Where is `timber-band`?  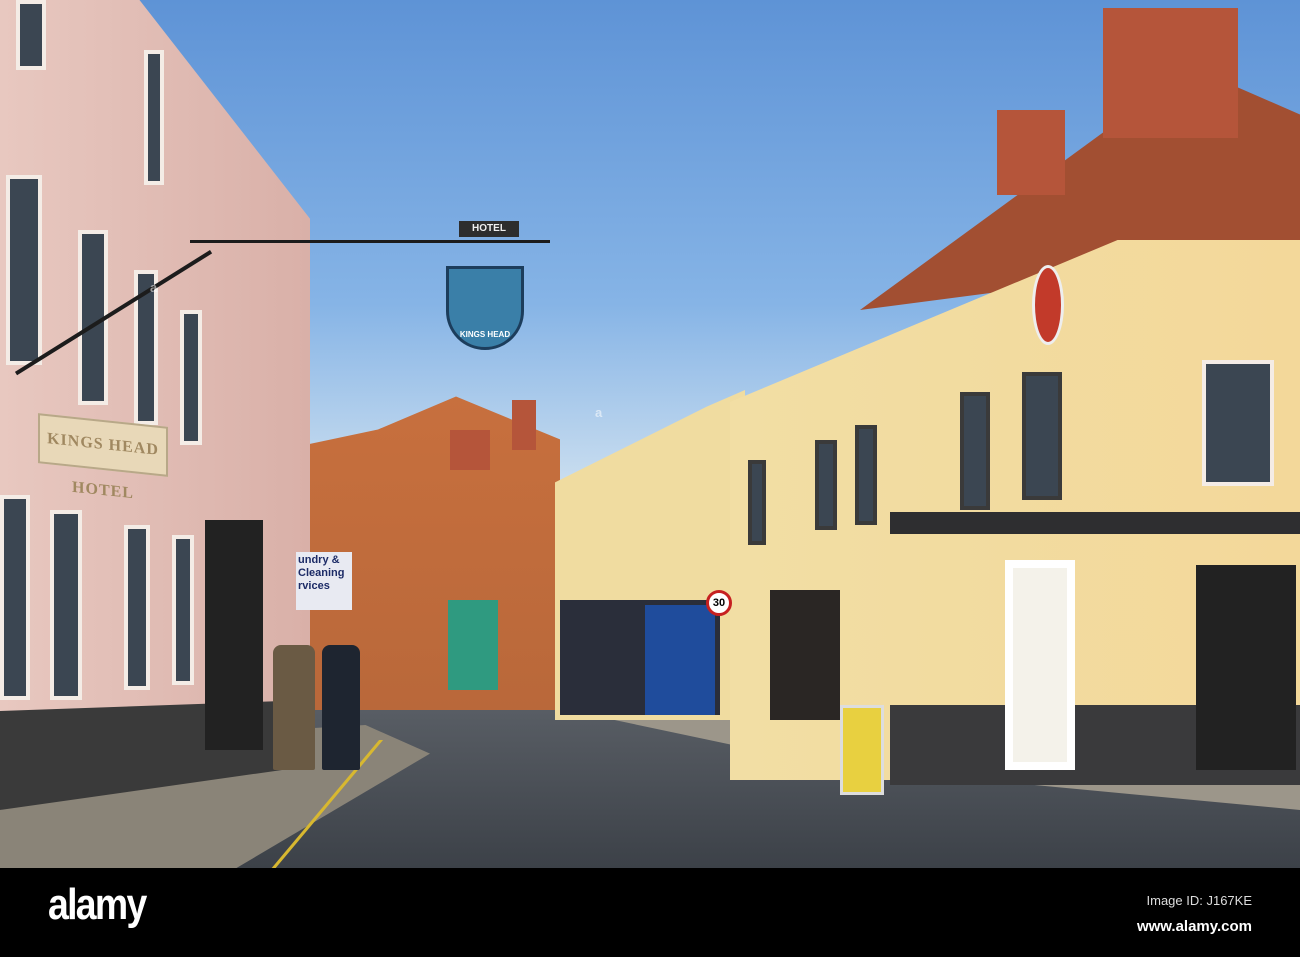 timber-band is located at coordinates (1095, 523).